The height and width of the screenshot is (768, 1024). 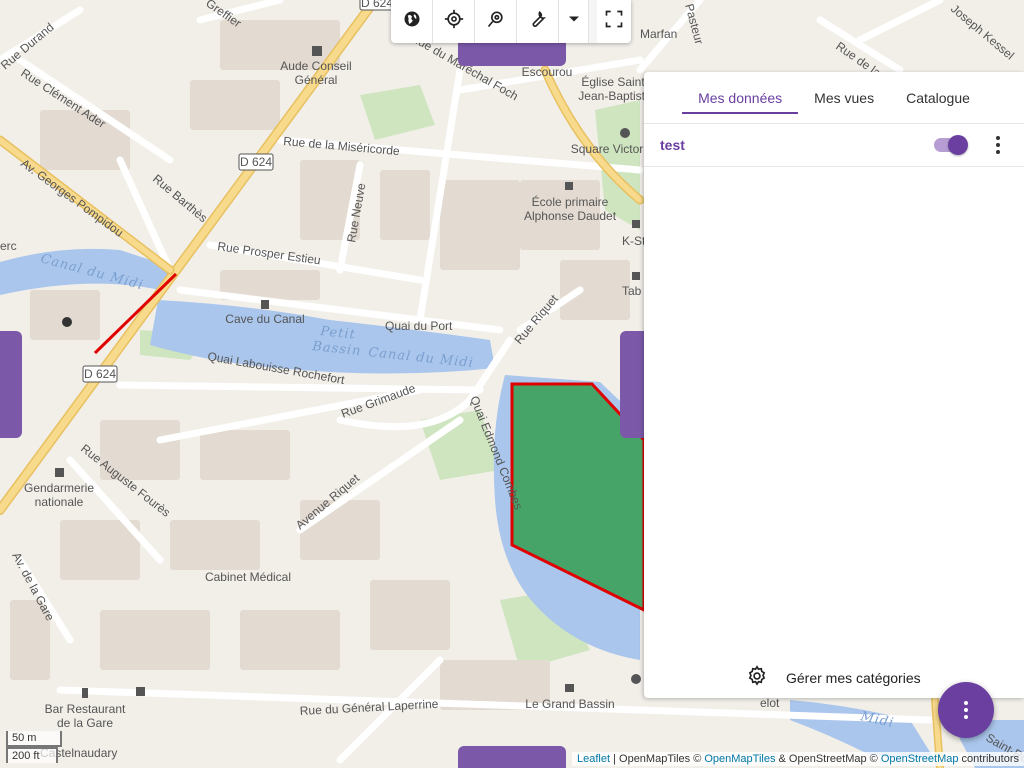 What do you see at coordinates (636, 679) in the screenshot?
I see `anchor-icon` at bounding box center [636, 679].